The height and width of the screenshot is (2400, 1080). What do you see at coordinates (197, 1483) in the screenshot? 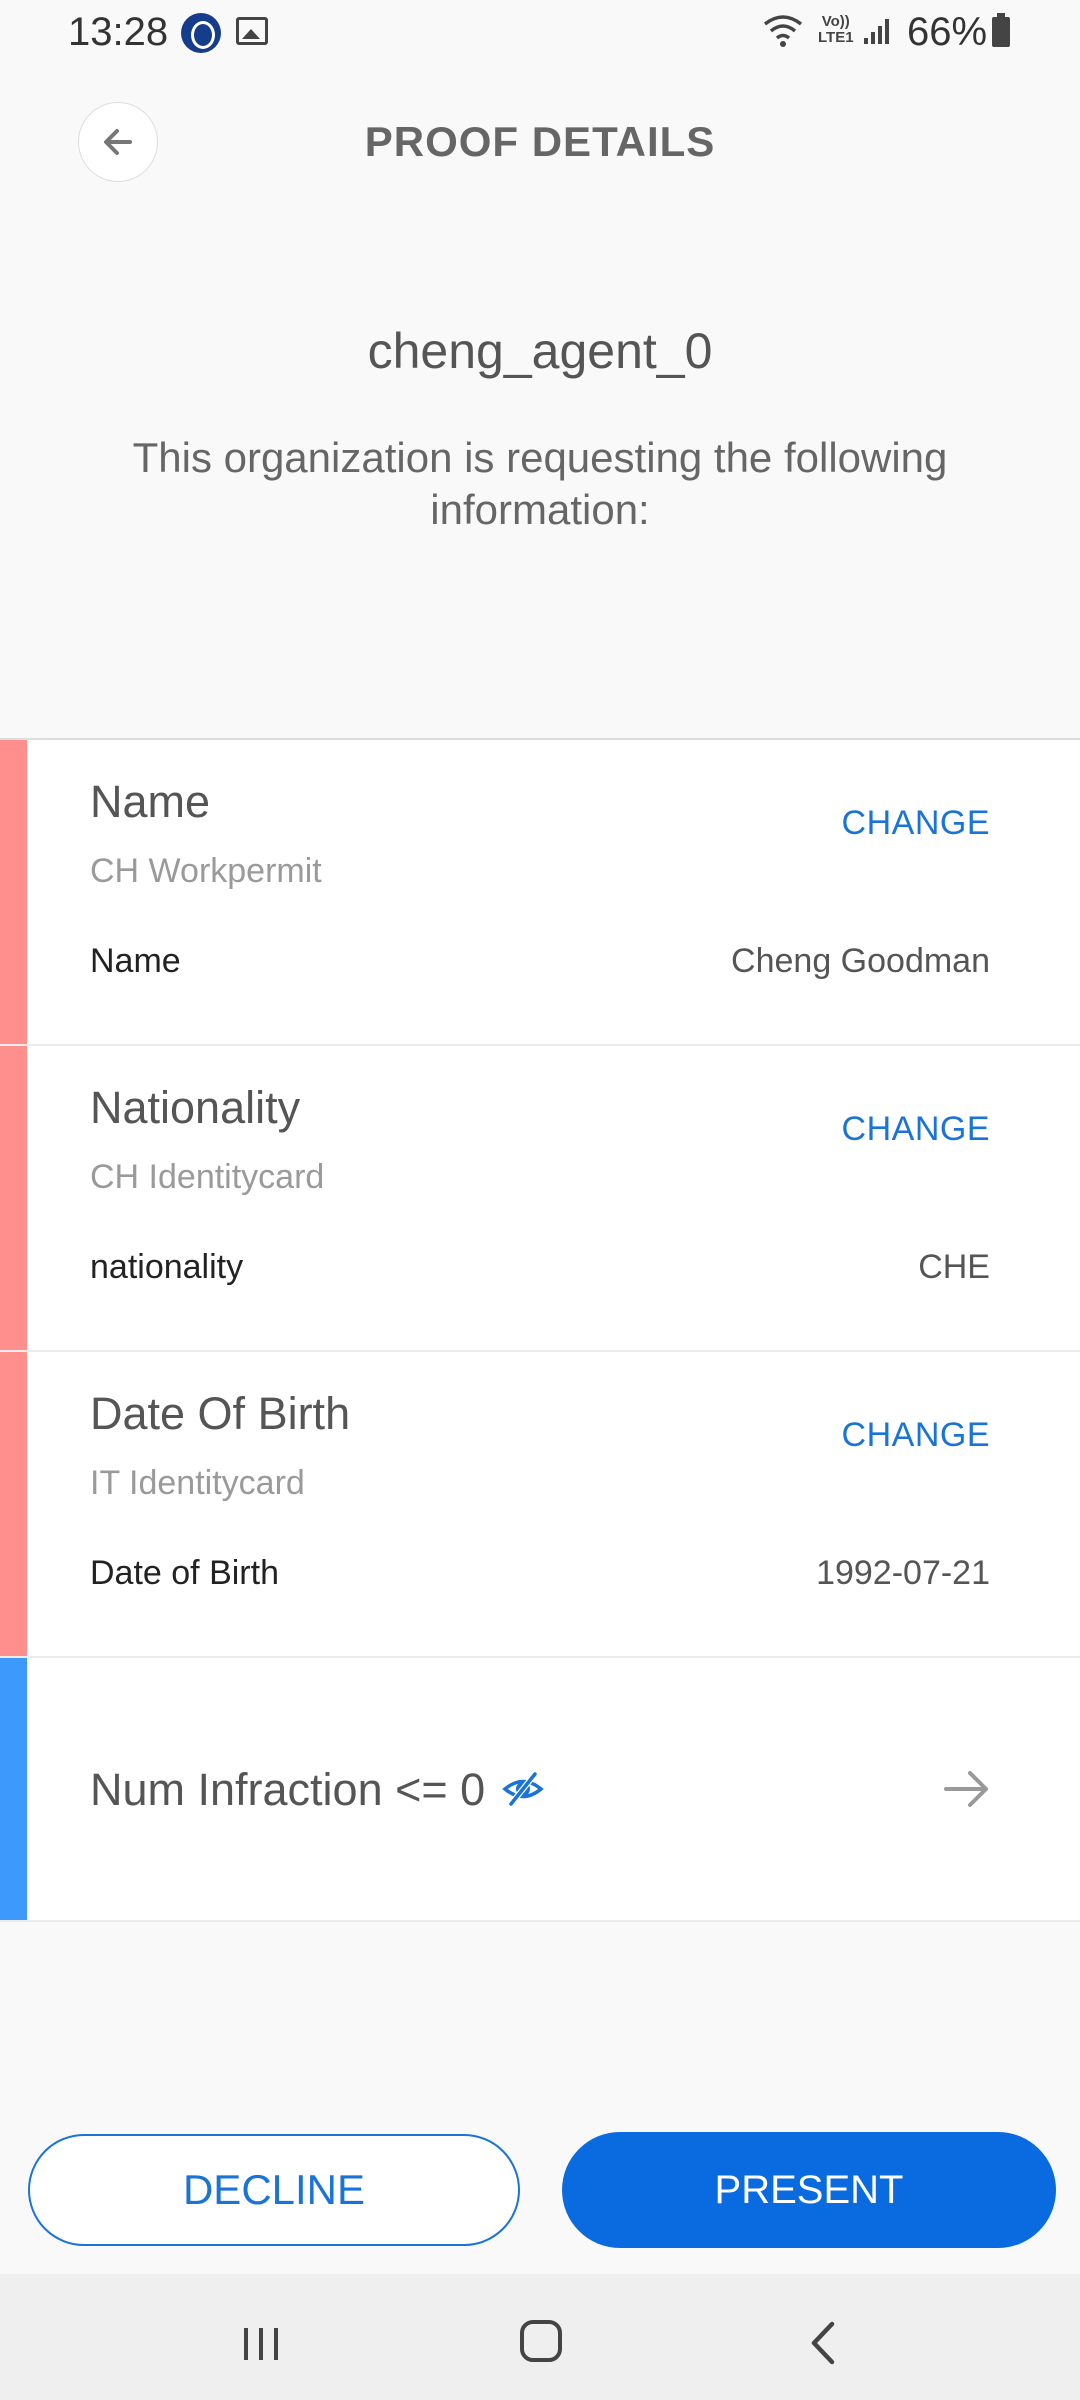
I see `attribute-source: IT Identitycard` at bounding box center [197, 1483].